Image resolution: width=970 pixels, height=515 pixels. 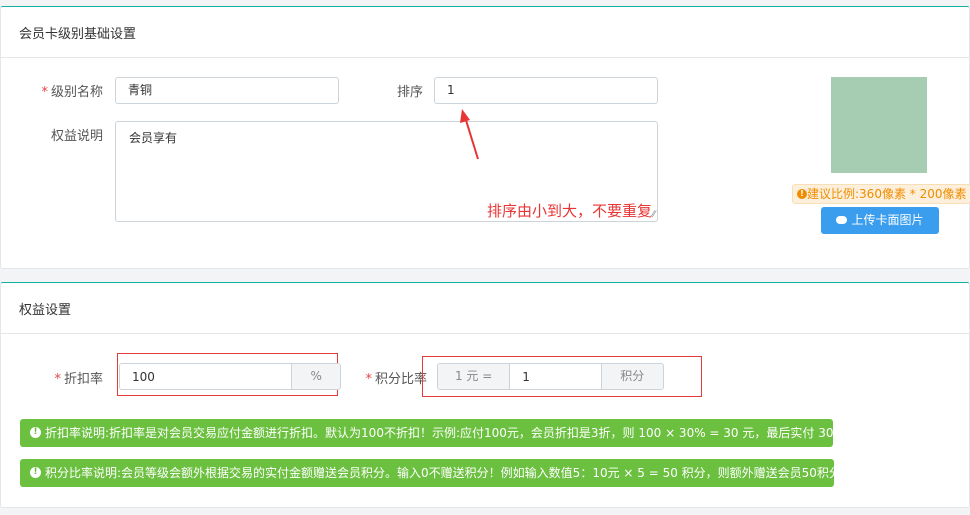 I want to click on benefit-text: 会员享有, so click(x=153, y=138).